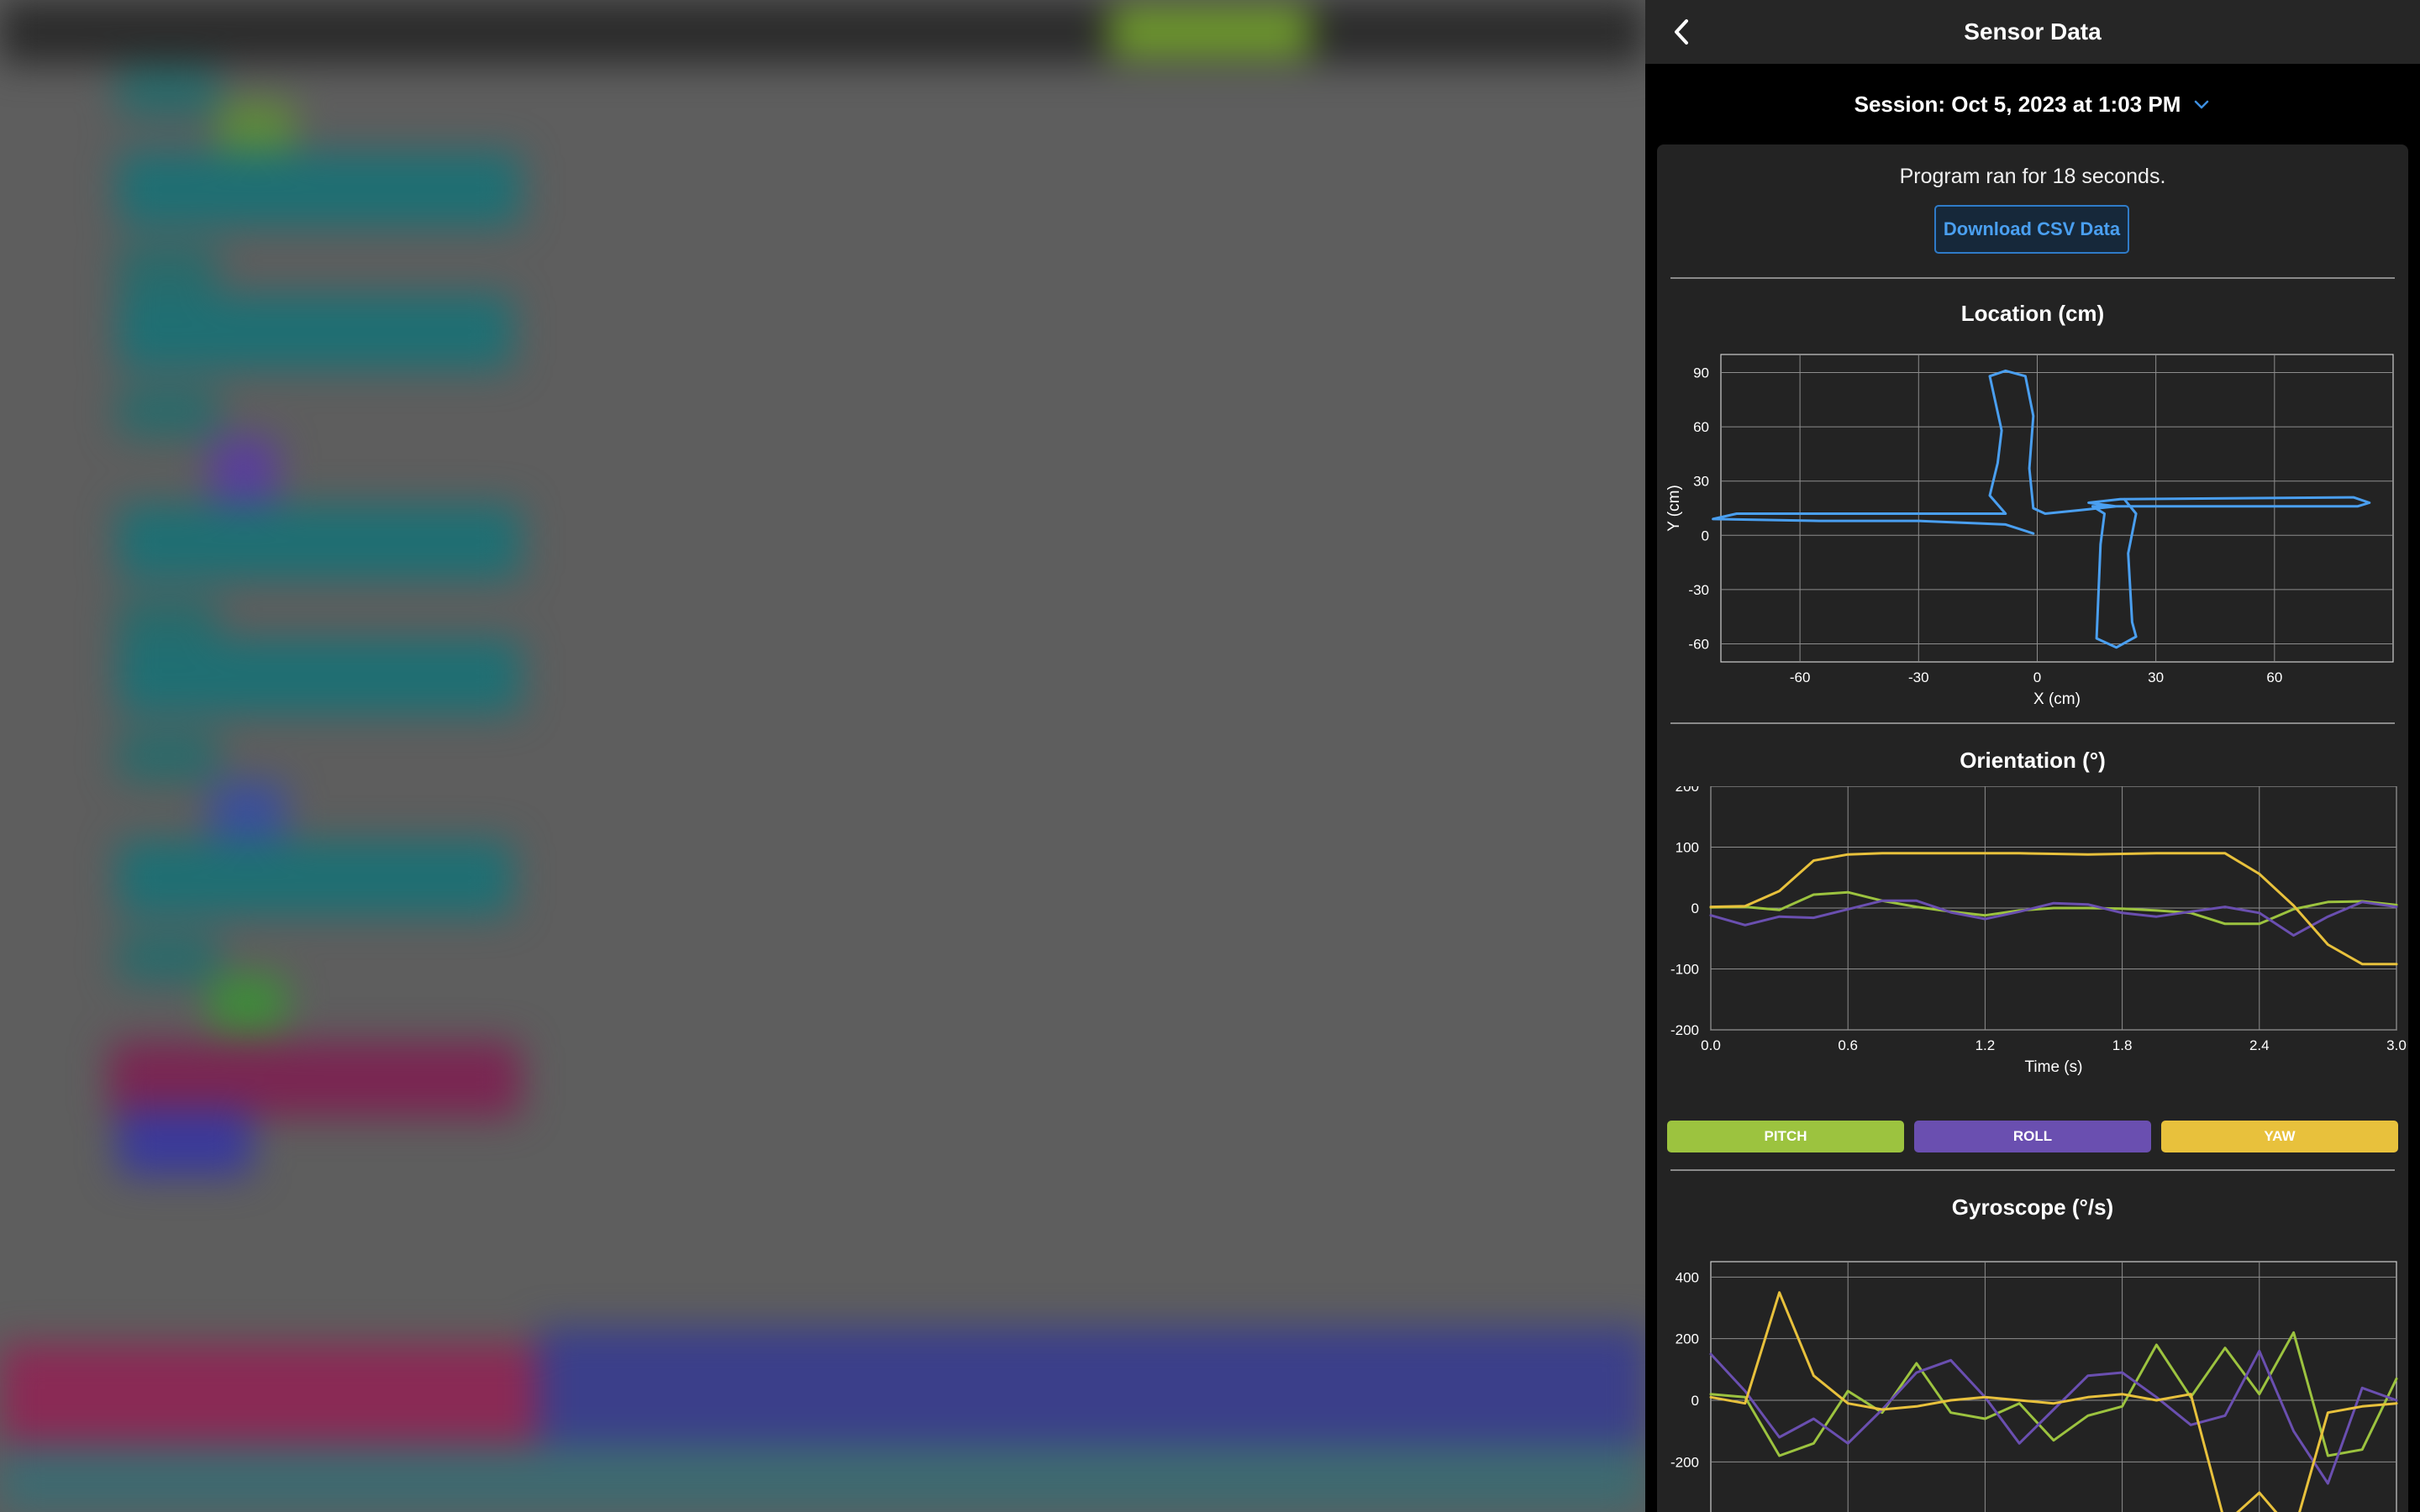 The height and width of the screenshot is (1512, 2420). Describe the element at coordinates (2037, 677) in the screenshot. I see `x-tick-label: 0` at that location.